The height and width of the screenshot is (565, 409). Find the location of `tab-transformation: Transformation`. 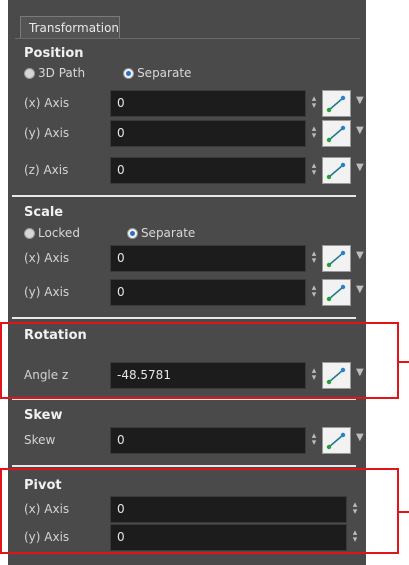

tab-transformation: Transformation is located at coordinates (70, 27).